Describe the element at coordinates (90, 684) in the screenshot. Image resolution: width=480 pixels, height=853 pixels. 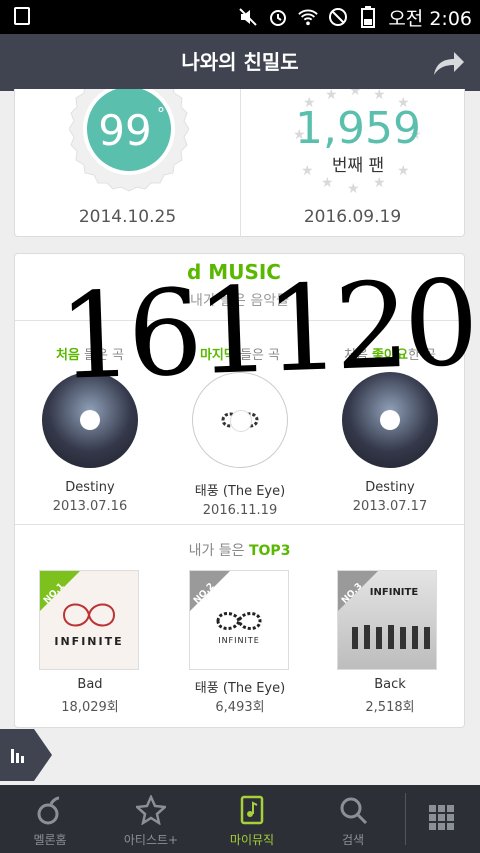
I see `top3-song-name: Bad` at that location.